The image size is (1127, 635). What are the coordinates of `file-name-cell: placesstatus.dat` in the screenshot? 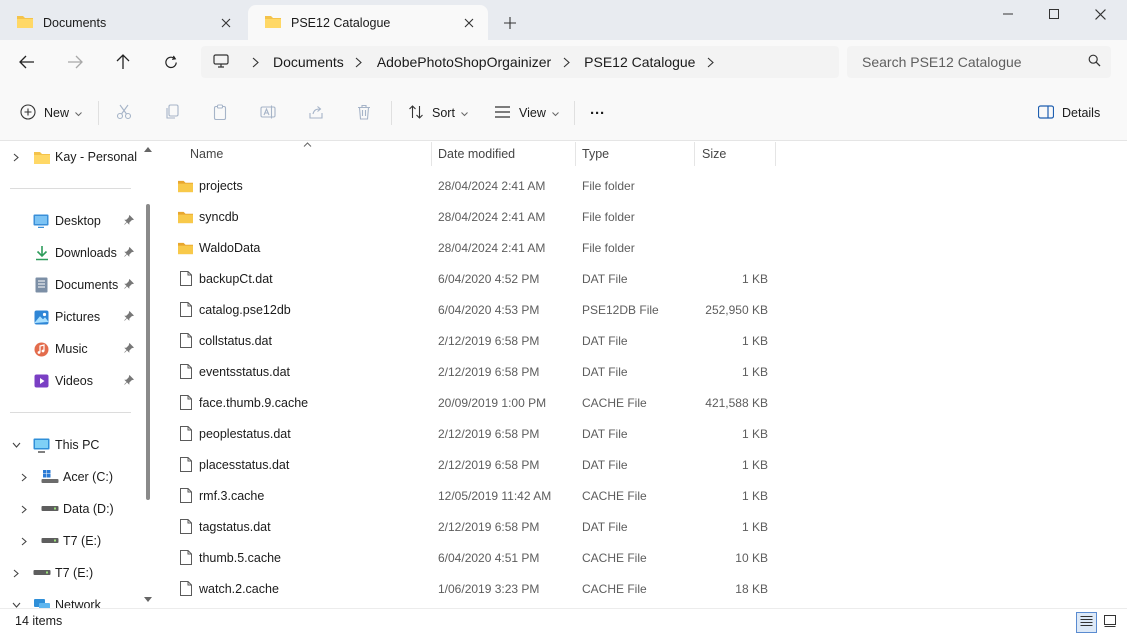 It's located at (233, 464).